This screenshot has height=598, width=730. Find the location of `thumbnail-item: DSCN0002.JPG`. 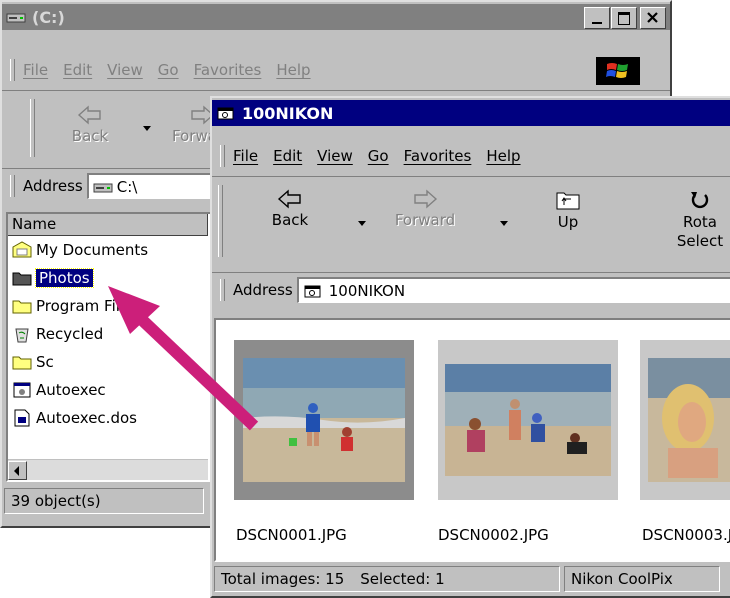

thumbnail-item: DSCN0002.JPG is located at coordinates (530, 446).